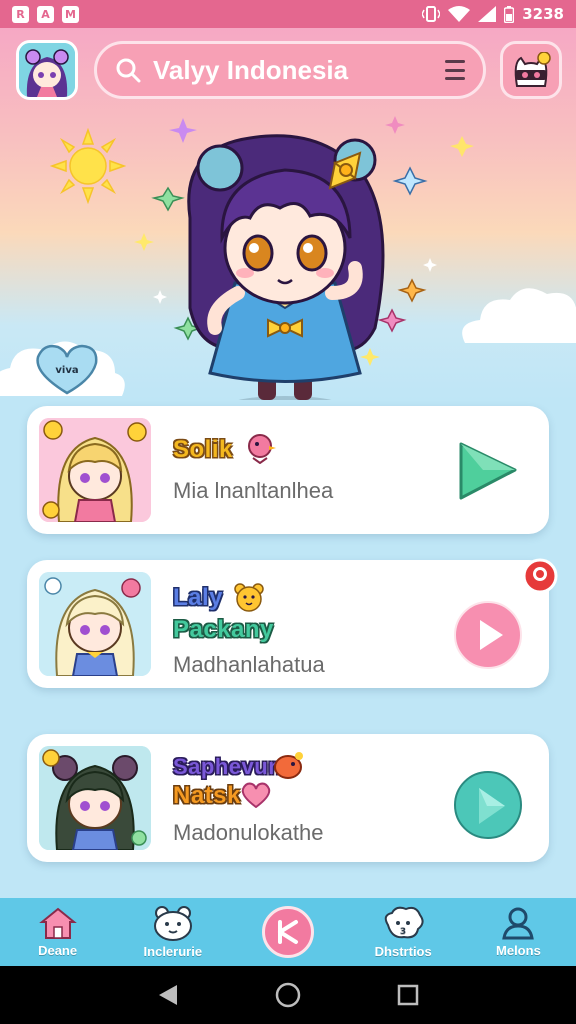 The width and height of the screenshot is (576, 1024). Describe the element at coordinates (172, 923) in the screenshot. I see `bear-icon` at that location.